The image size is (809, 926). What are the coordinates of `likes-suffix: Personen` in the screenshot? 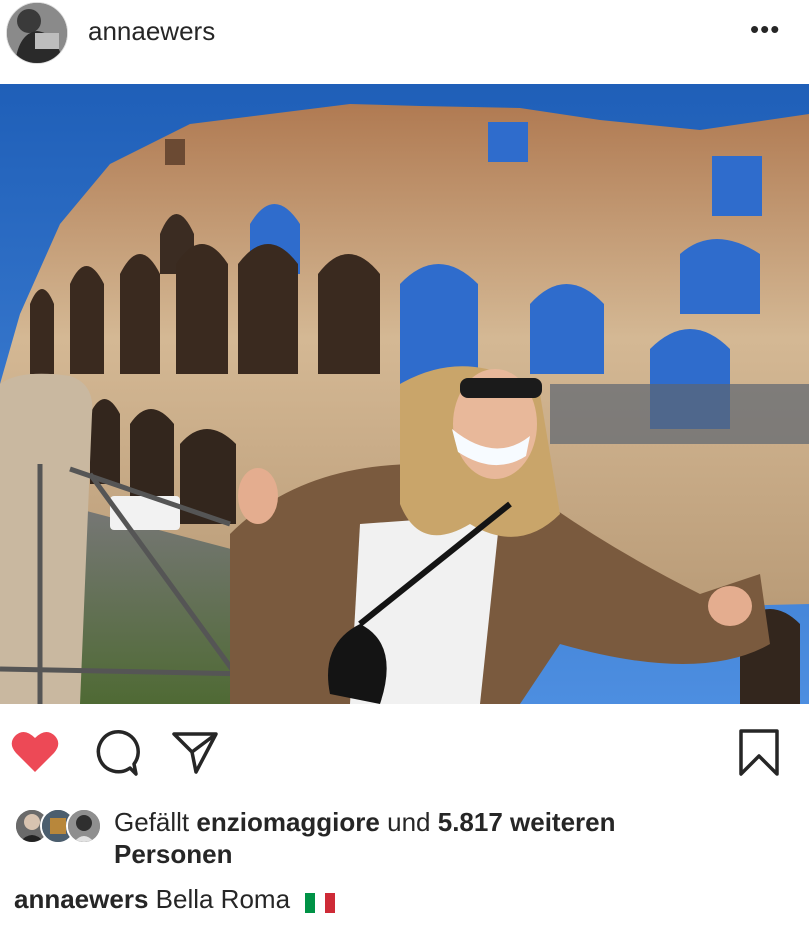 It's located at (173, 854).